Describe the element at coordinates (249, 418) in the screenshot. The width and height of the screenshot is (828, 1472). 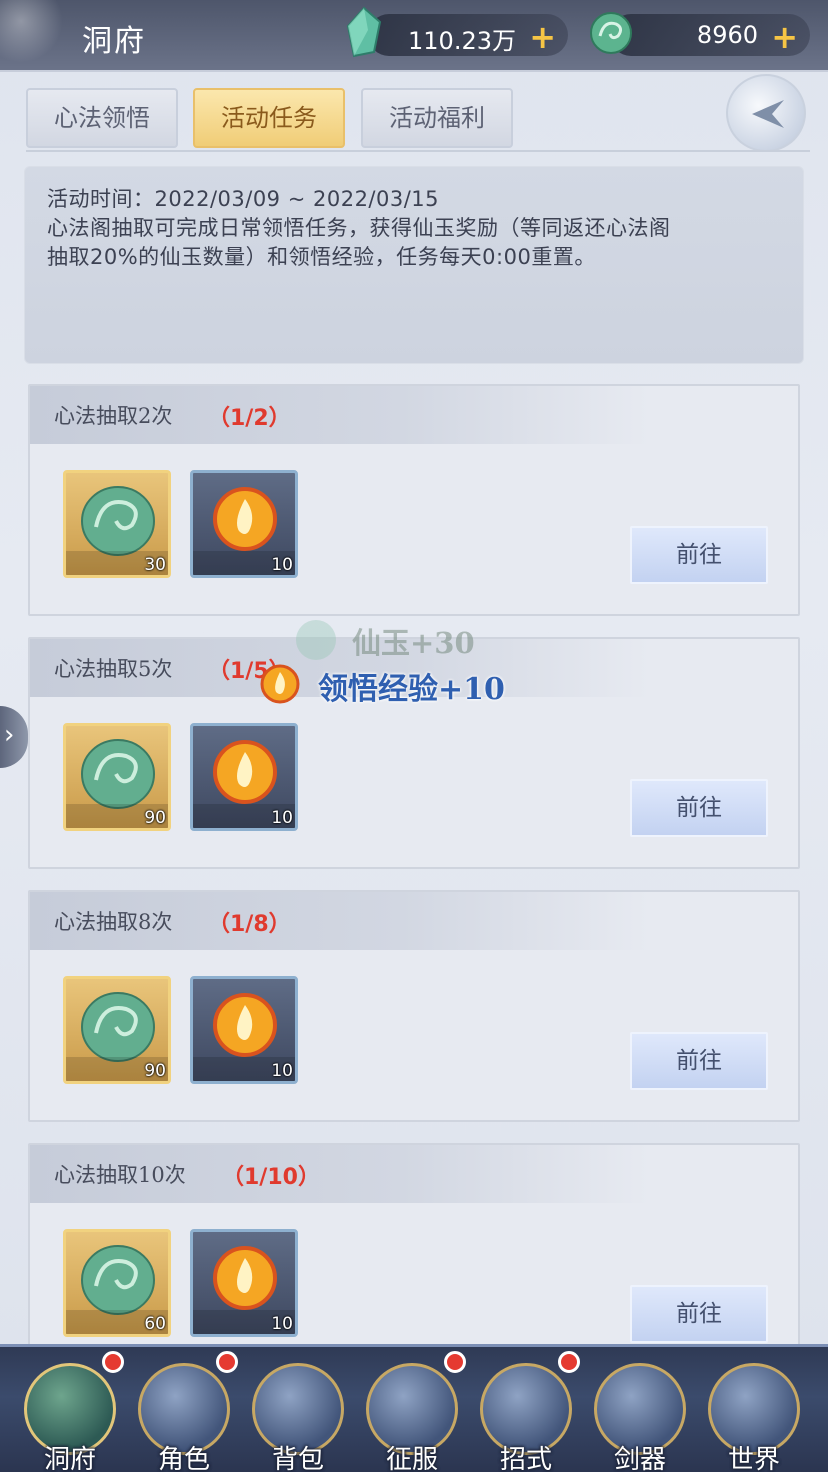
I see `task-progress: （1/2）` at that location.